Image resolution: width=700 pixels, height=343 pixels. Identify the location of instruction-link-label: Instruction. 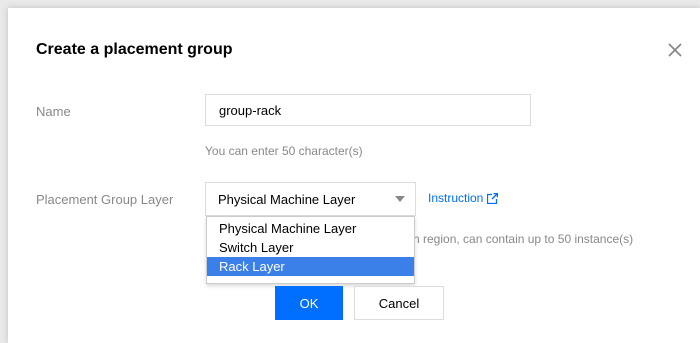
(456, 198).